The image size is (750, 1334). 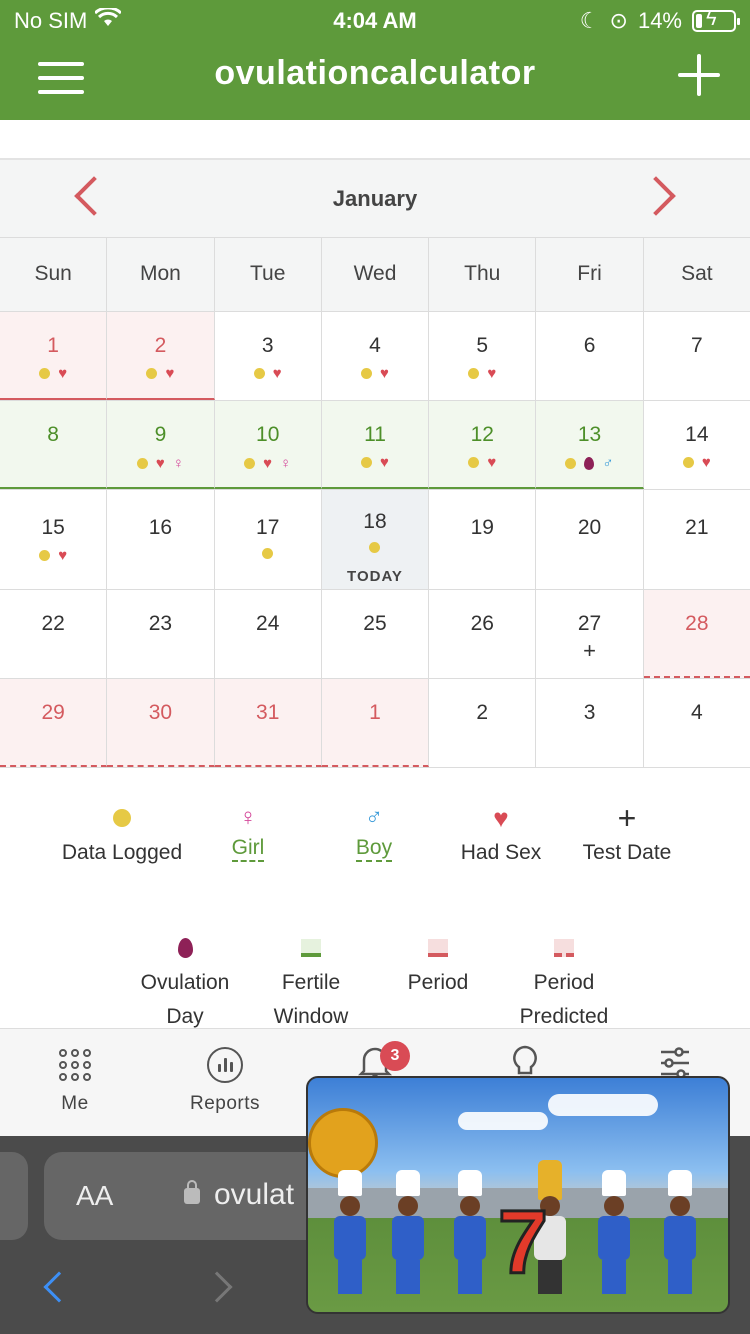 What do you see at coordinates (122, 852) in the screenshot?
I see `legend-label: Data Logged` at bounding box center [122, 852].